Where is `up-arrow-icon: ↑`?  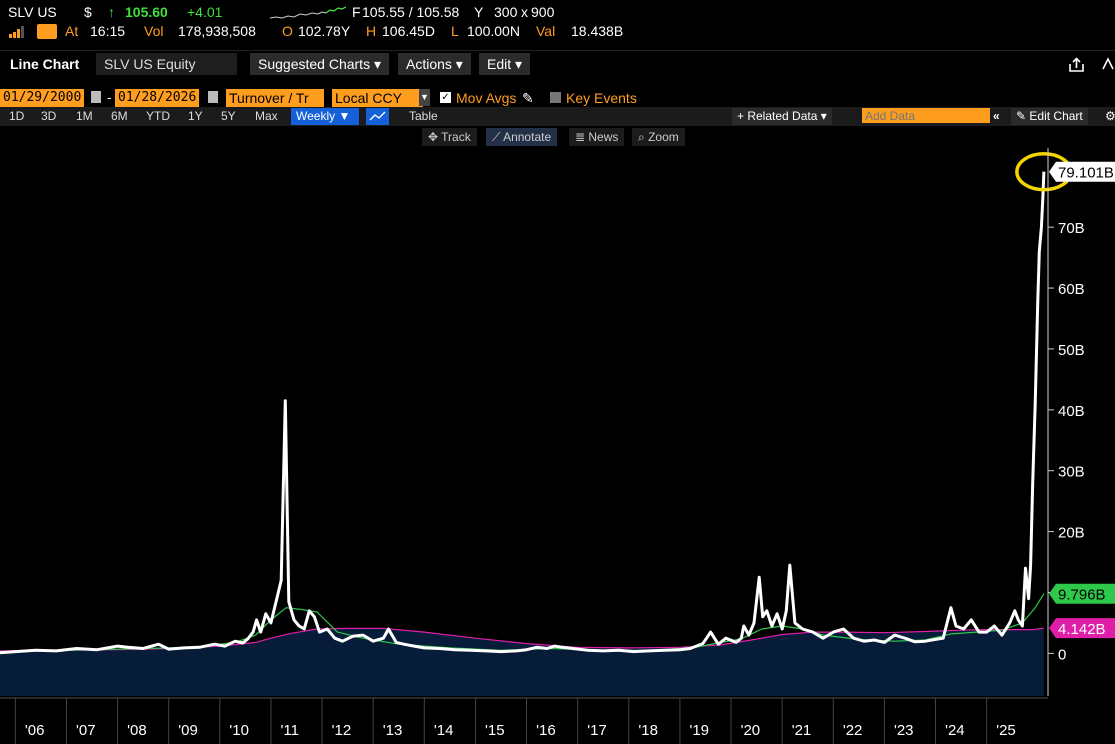
up-arrow-icon: ↑ is located at coordinates (111, 12).